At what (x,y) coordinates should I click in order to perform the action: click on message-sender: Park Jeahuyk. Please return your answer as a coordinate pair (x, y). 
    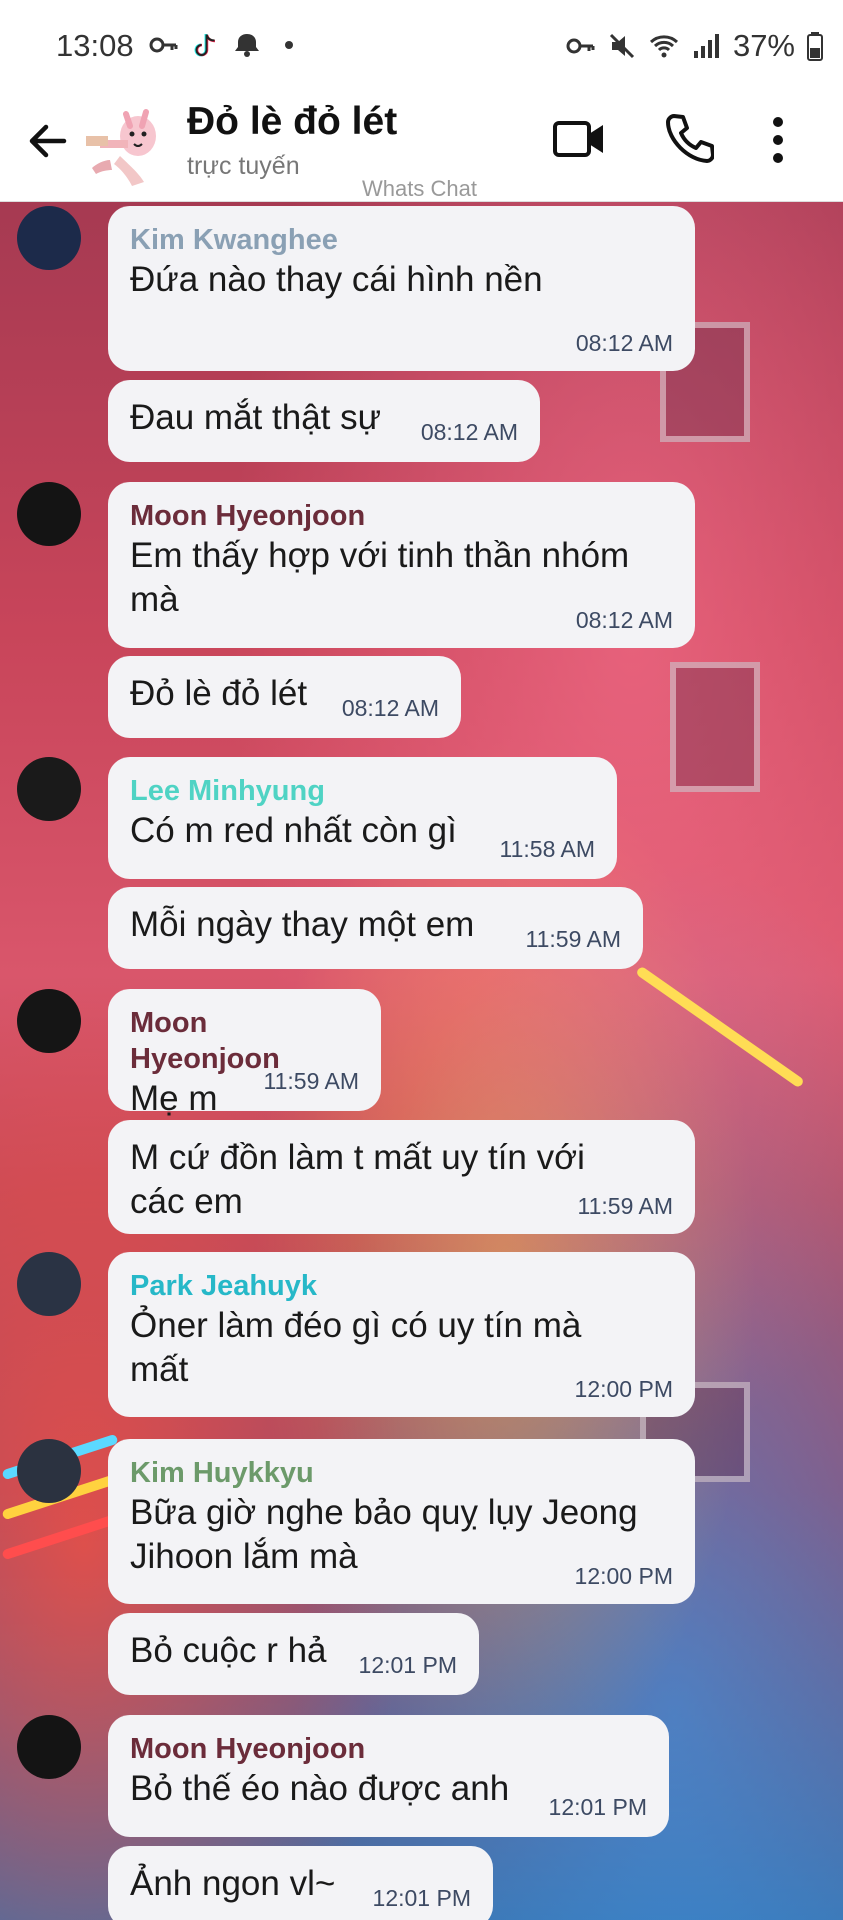
    Looking at the image, I should click on (401, 1286).